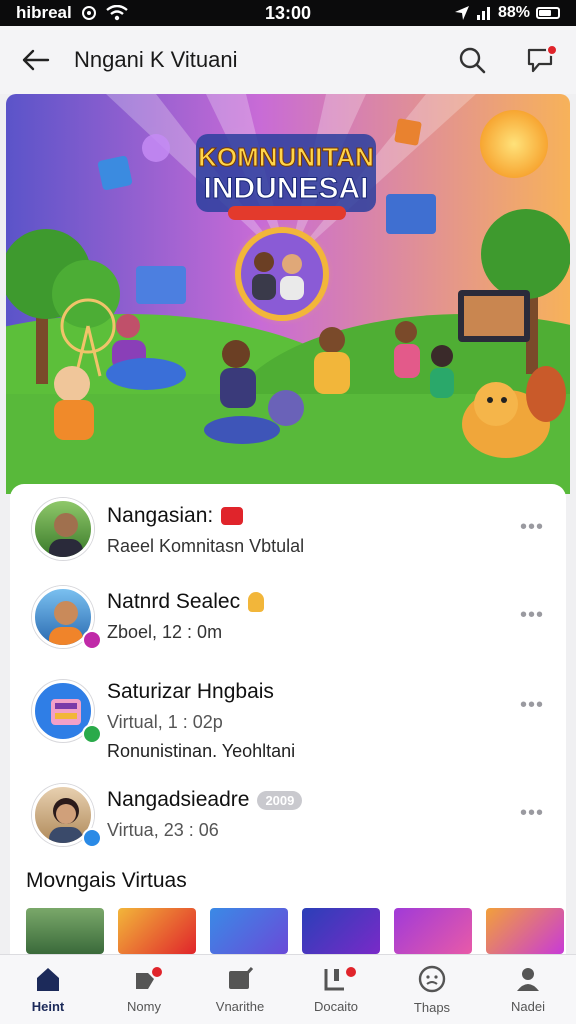 The height and width of the screenshot is (1024, 576). What do you see at coordinates (186, 616) in the screenshot?
I see `item-text: Natnrd Sealec Zboel, 12 : 0m` at bounding box center [186, 616].